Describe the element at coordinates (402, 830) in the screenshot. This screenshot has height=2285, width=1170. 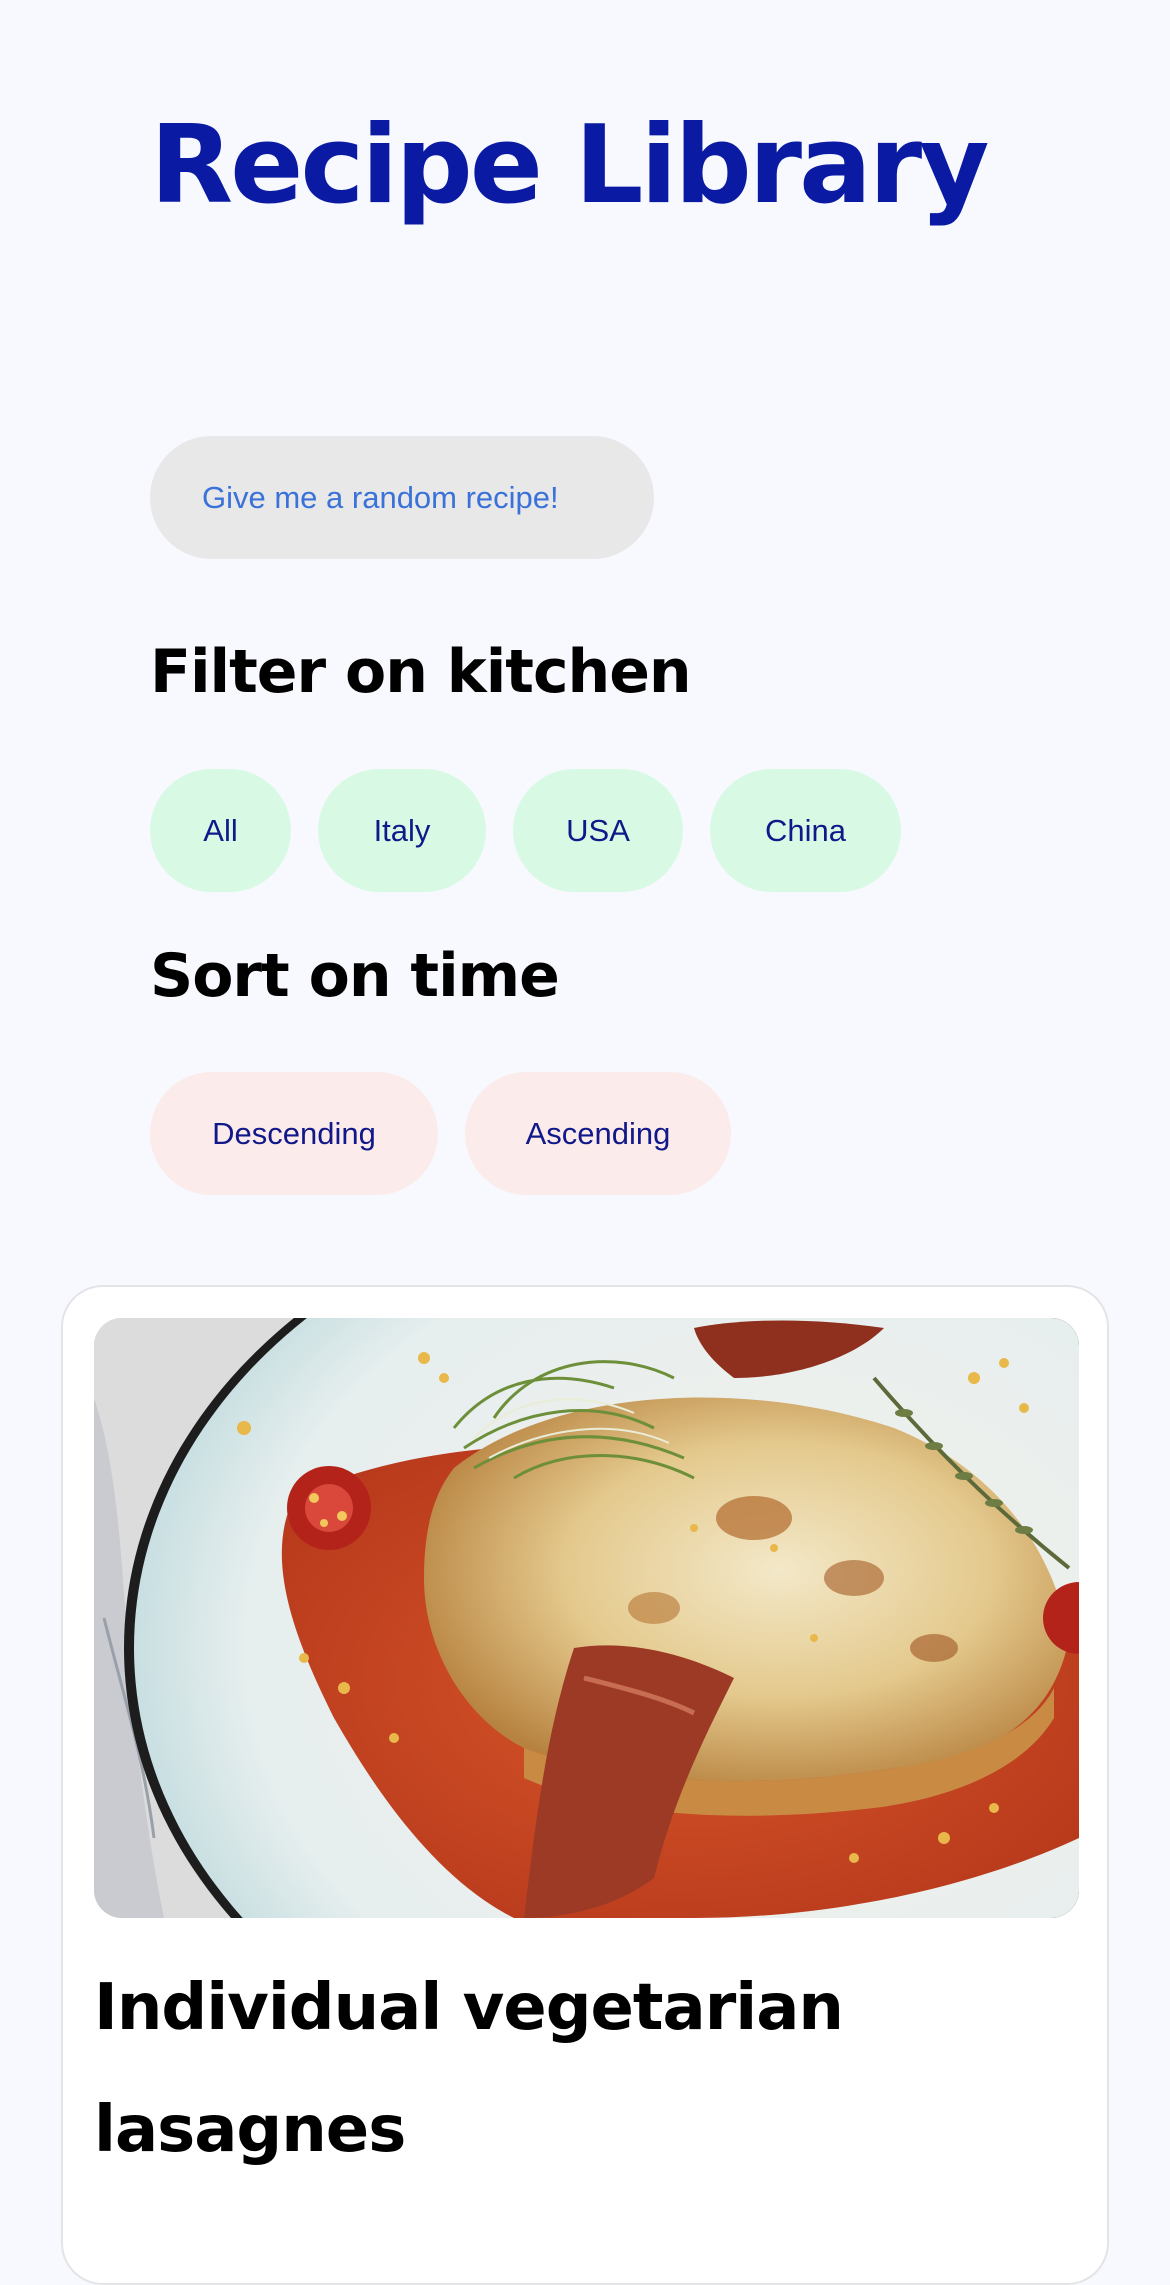
I see `filter-chip-italy: Italy` at that location.